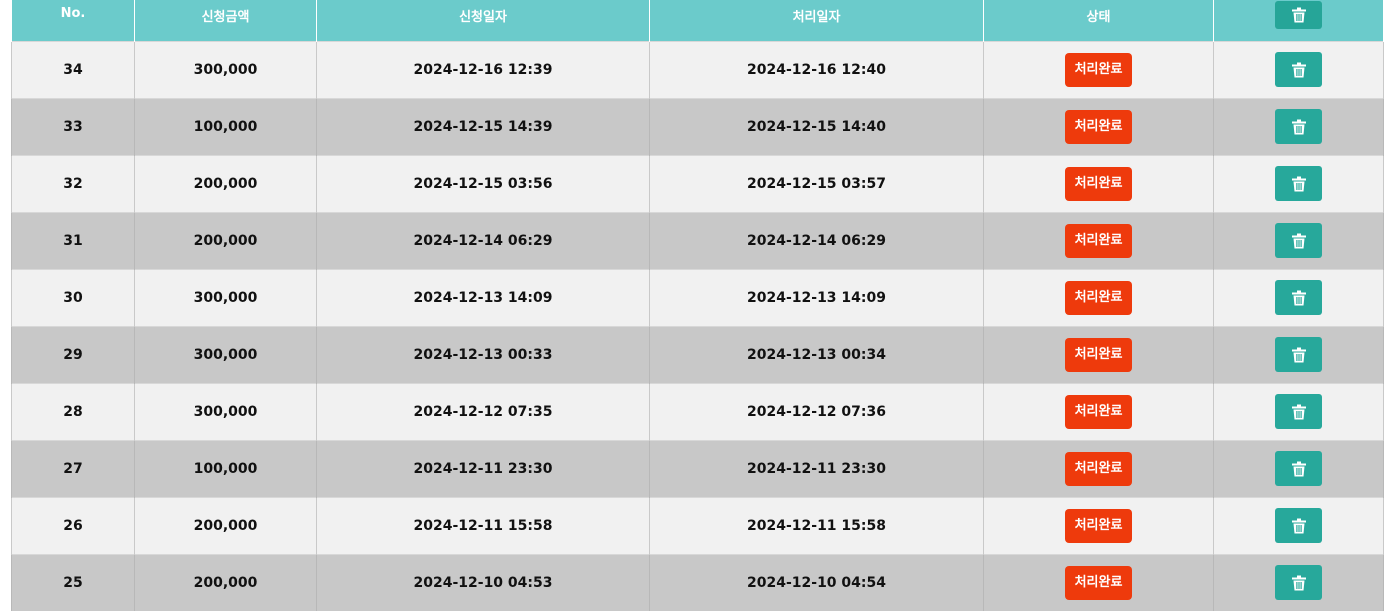  I want to click on cell-requested-date: 2024-12-13 14:09, so click(483, 297).